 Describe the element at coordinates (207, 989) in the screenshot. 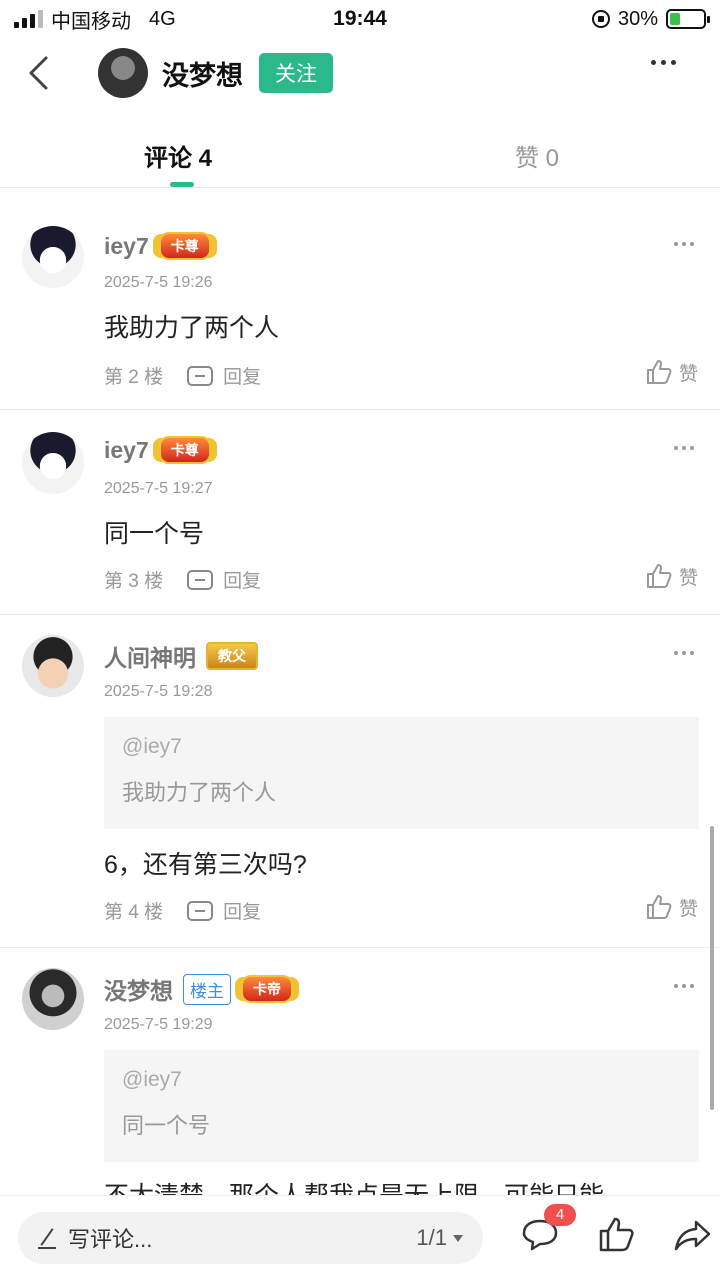

I see `owner-badge: 楼主` at that location.